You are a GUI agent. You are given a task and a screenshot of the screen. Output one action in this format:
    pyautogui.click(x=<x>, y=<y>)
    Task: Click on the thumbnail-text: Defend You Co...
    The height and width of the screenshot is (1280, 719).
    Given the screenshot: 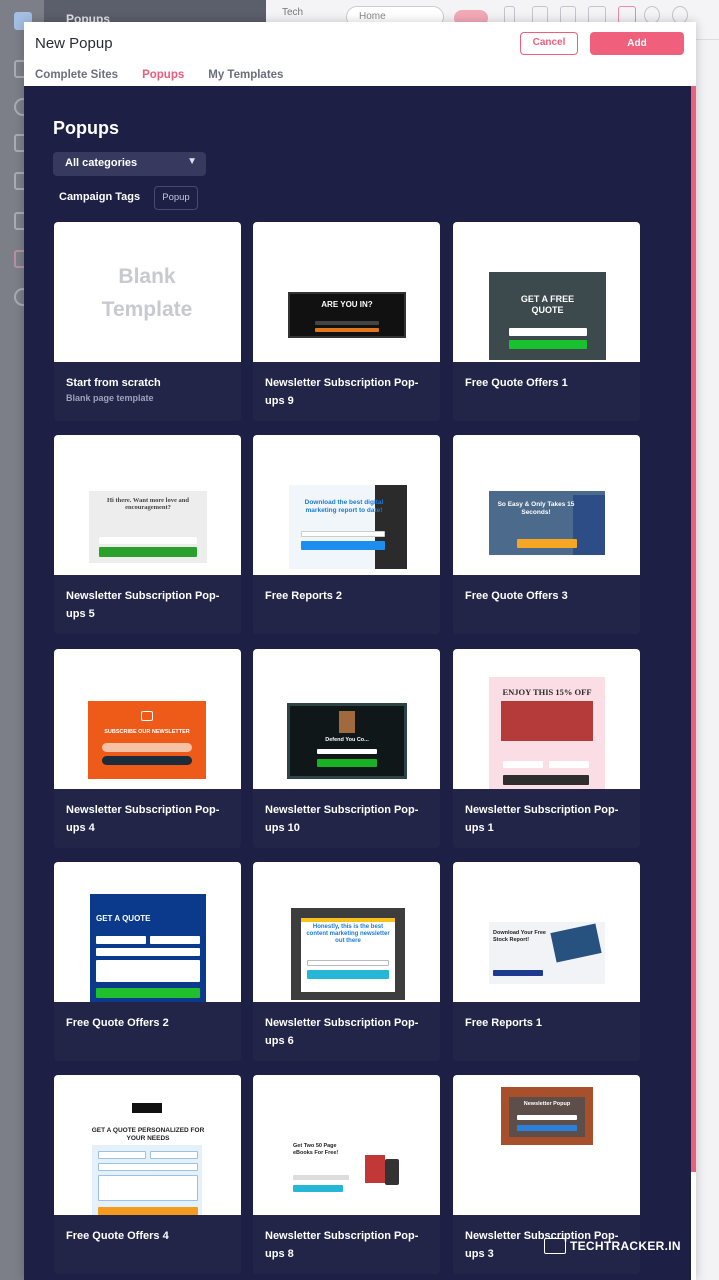 What is the action you would take?
    pyautogui.click(x=347, y=740)
    